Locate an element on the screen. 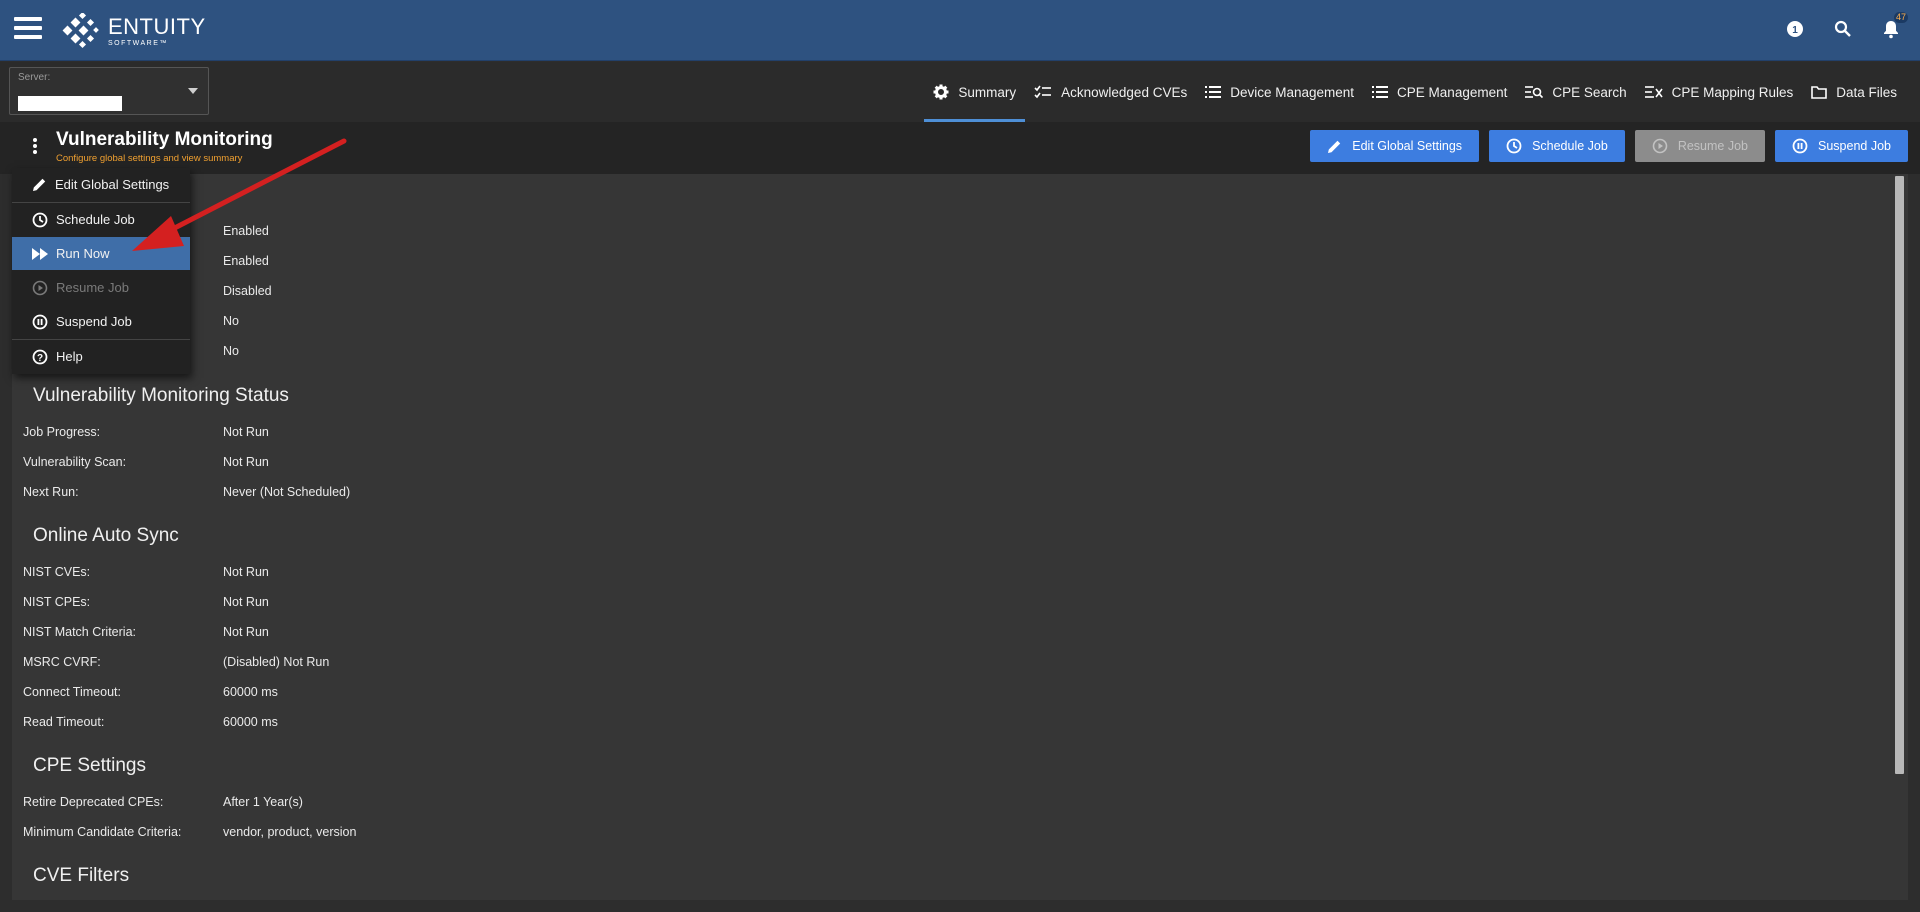 This screenshot has height=912, width=1920. checklist-icon is located at coordinates (1043, 92).